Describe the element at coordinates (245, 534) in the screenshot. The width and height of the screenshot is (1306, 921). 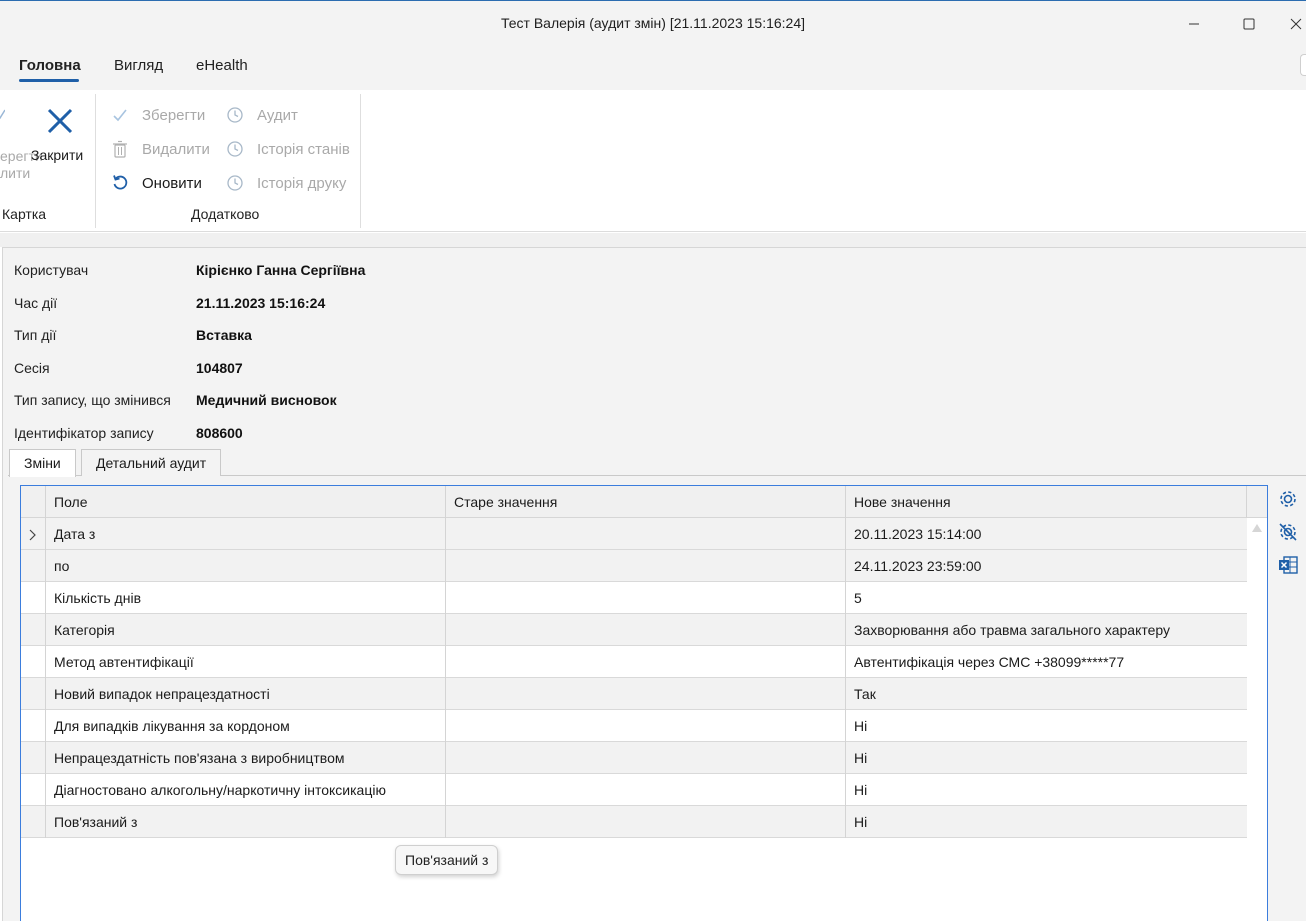
I see `cell-field: Дата з` at that location.